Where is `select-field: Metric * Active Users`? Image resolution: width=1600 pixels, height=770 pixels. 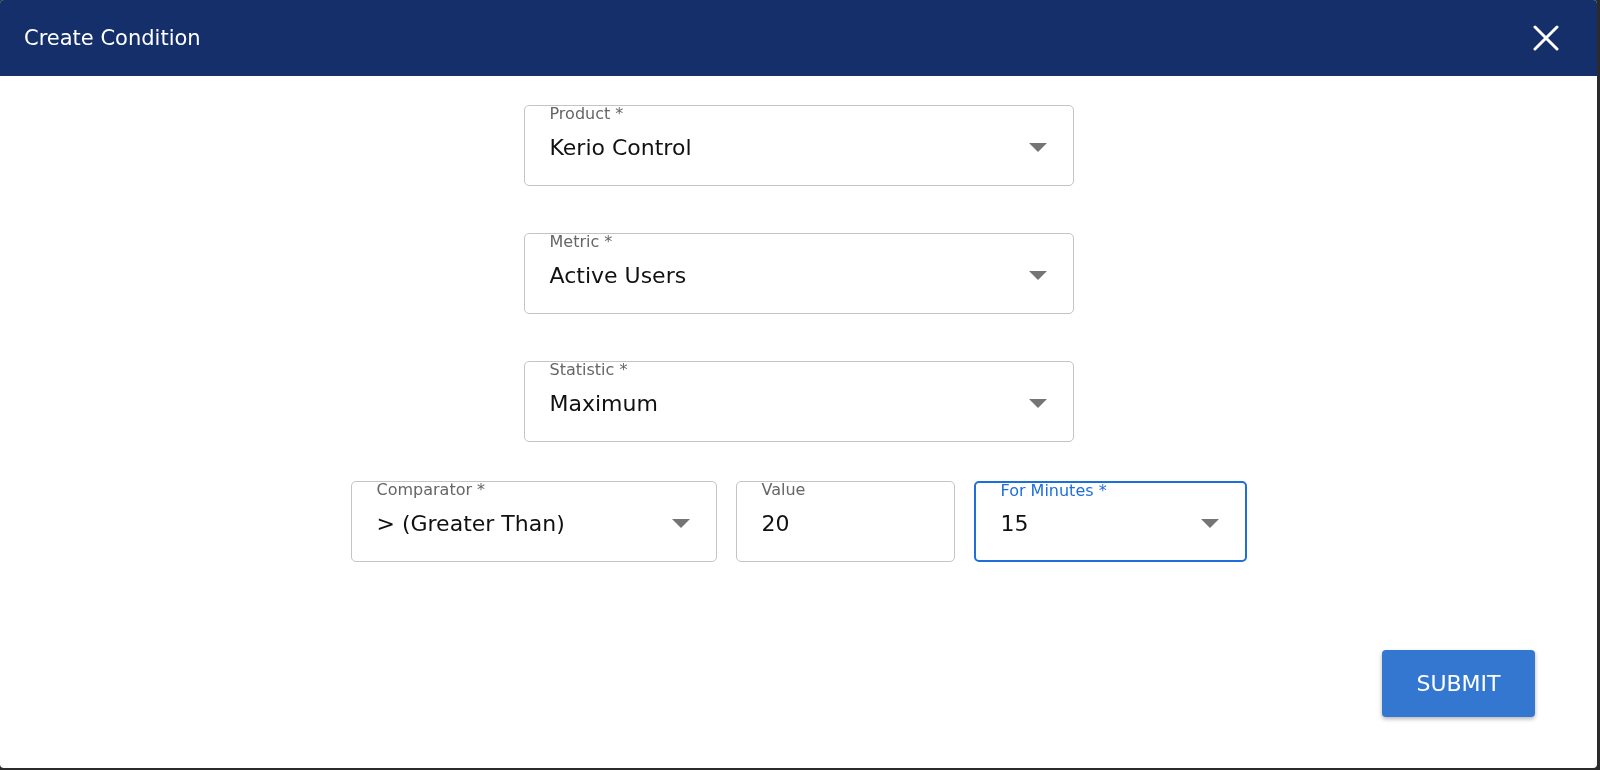 select-field: Metric * Active Users is located at coordinates (798, 273).